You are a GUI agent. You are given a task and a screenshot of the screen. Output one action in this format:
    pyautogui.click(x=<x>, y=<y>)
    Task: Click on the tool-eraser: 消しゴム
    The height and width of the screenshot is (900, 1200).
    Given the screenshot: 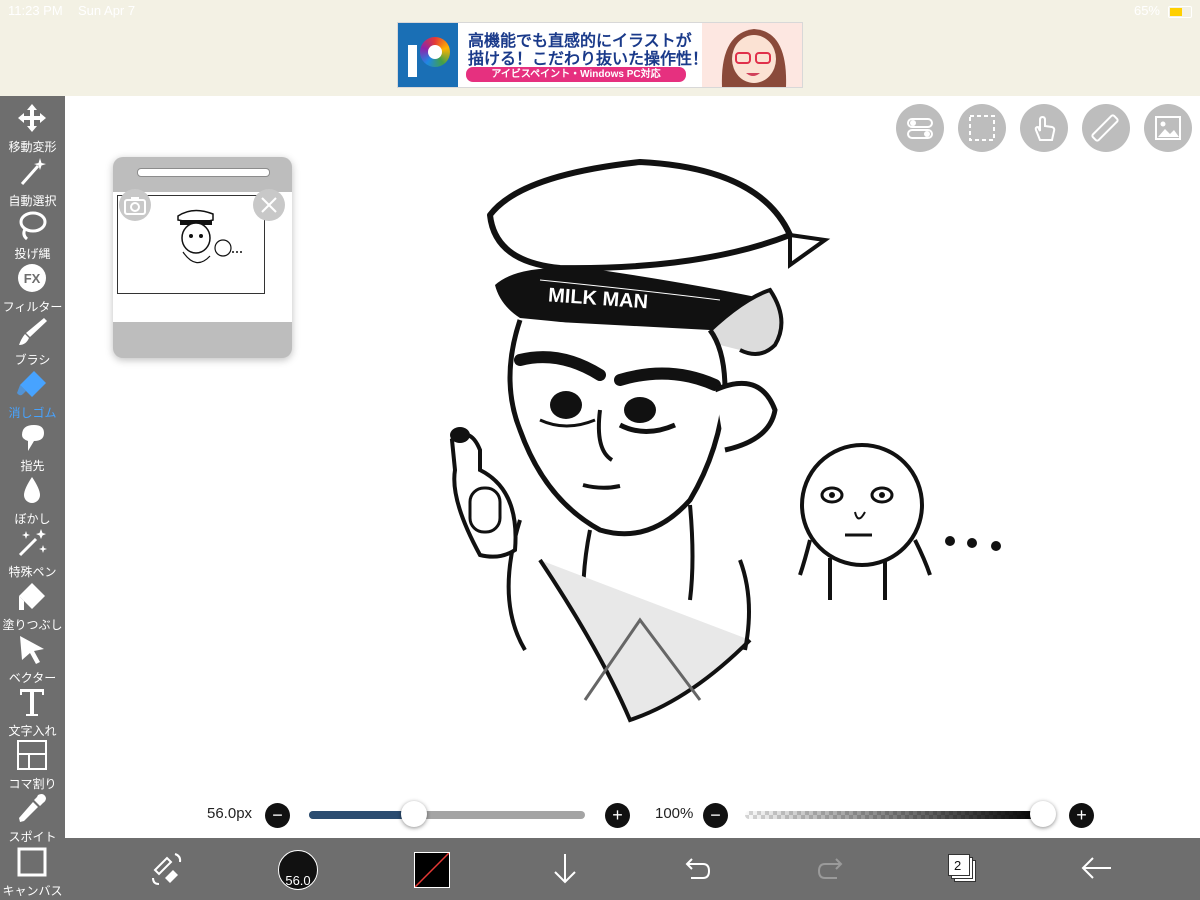 What is the action you would take?
    pyautogui.click(x=32, y=393)
    